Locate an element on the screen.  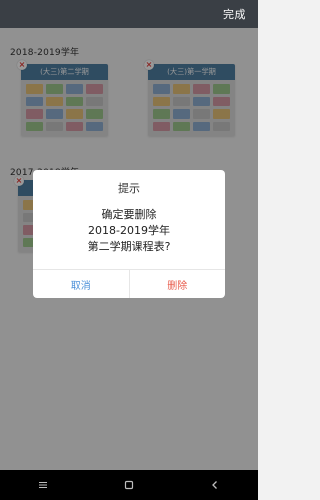
dialog-message-line: 2018-2019学年 is located at coordinates (129, 230).